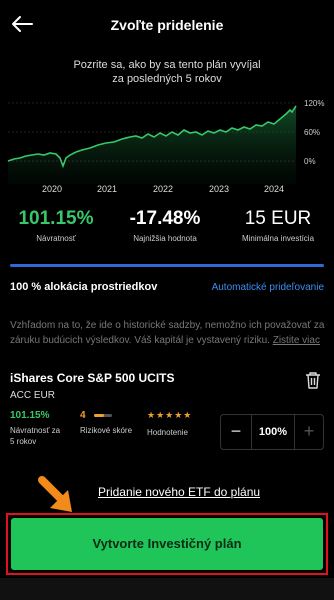 The image size is (334, 600). I want to click on allocation-value: 100%, so click(273, 432).